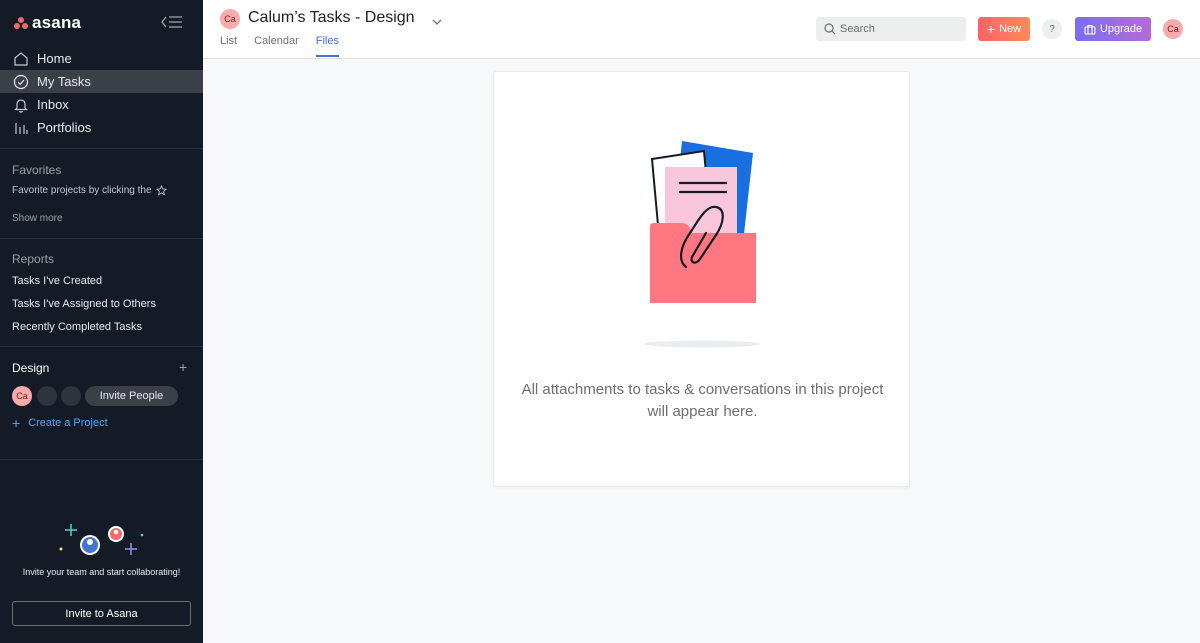 The width and height of the screenshot is (1200, 643). What do you see at coordinates (64, 81) in the screenshot?
I see `sidebar-item-label: My Tasks` at bounding box center [64, 81].